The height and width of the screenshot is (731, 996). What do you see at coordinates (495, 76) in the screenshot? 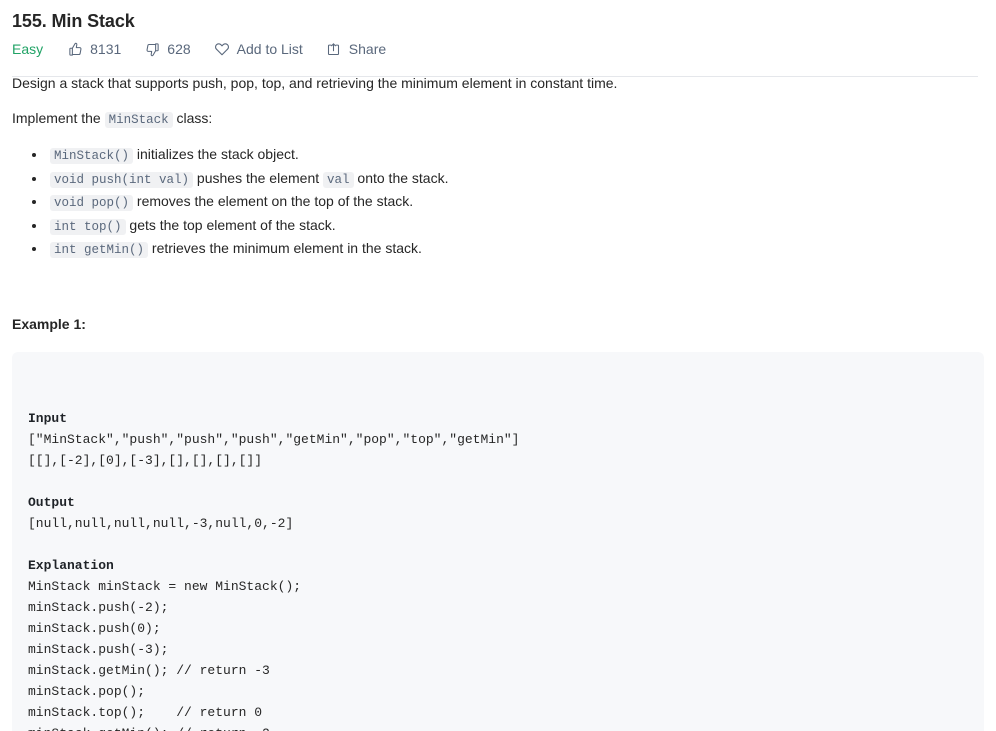
I see `header-divider` at bounding box center [495, 76].